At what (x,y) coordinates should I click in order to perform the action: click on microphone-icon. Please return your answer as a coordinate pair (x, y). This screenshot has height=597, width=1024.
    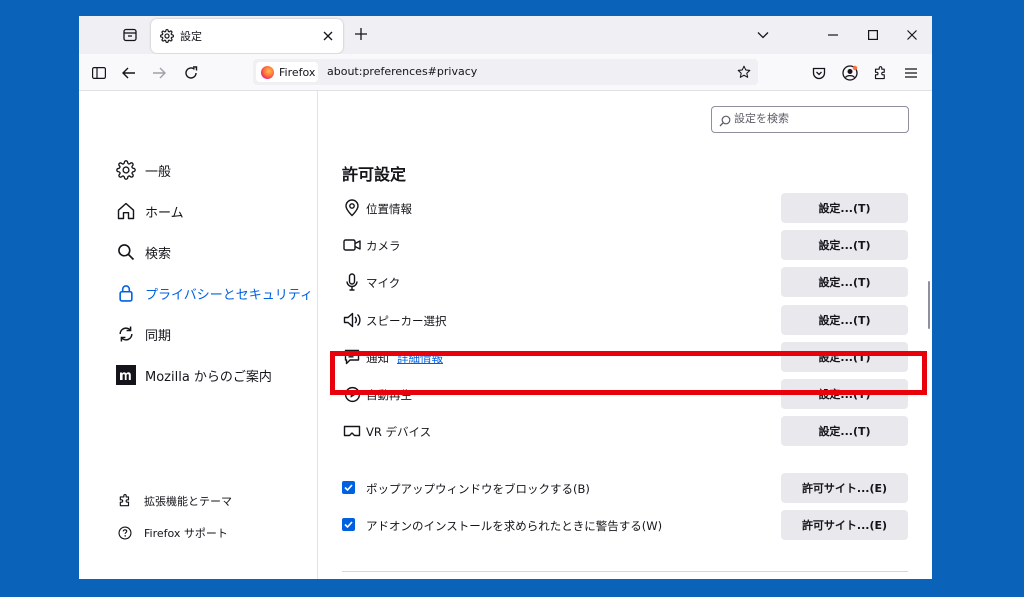
    Looking at the image, I should click on (352, 282).